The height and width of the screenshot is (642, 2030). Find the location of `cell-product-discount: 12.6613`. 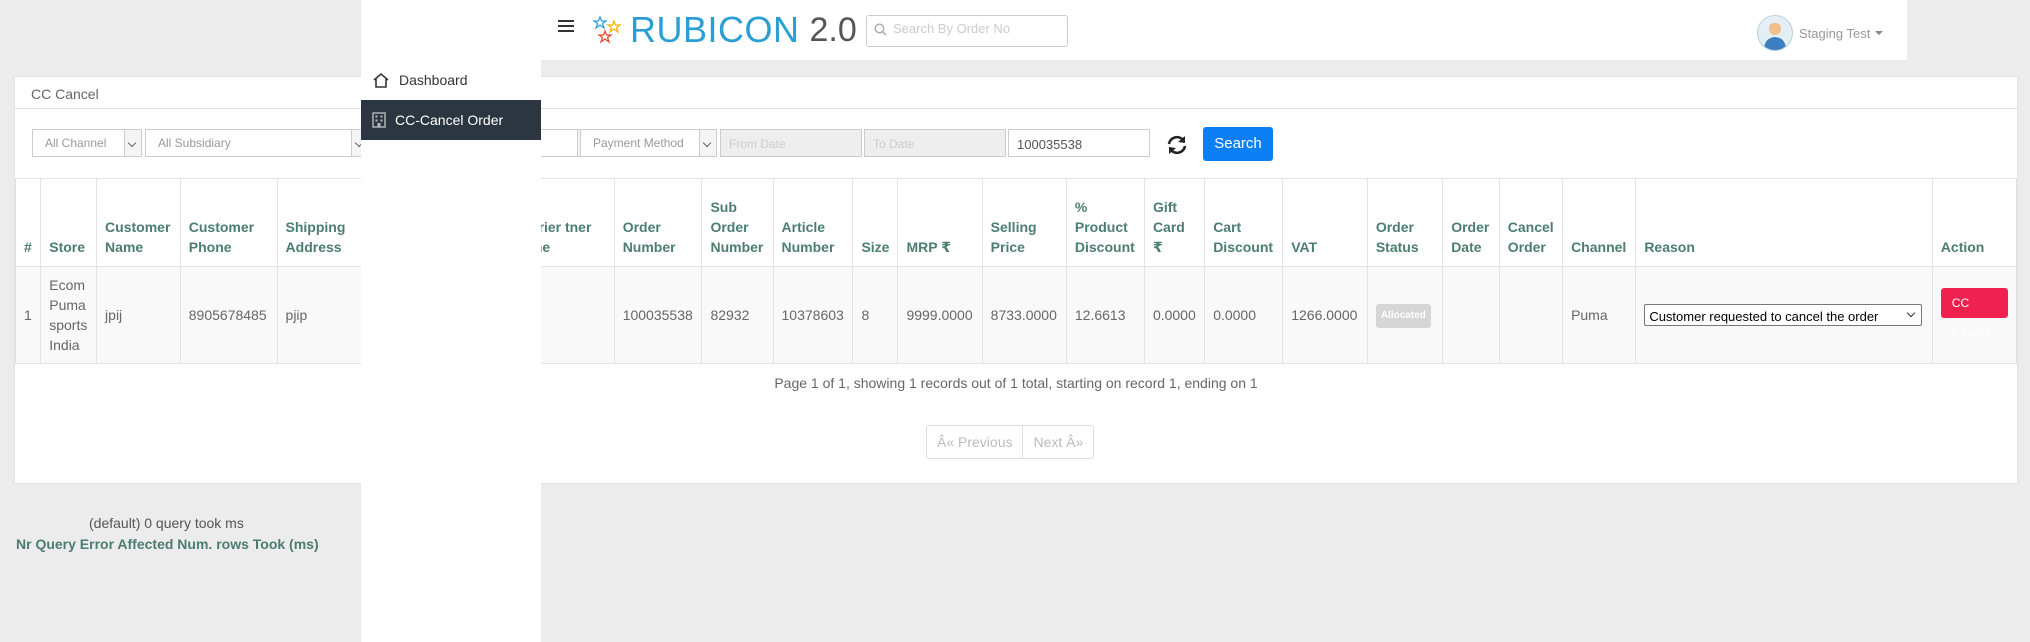

cell-product-discount: 12.6613 is located at coordinates (1105, 315).